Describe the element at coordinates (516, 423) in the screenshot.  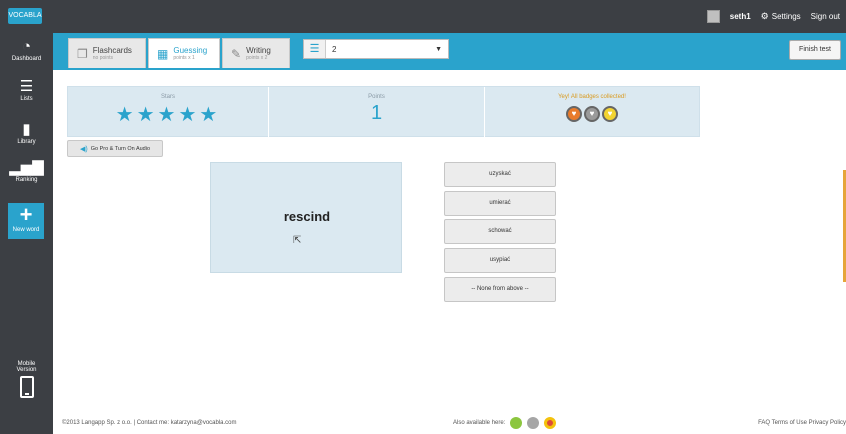
I see `android-icon` at that location.